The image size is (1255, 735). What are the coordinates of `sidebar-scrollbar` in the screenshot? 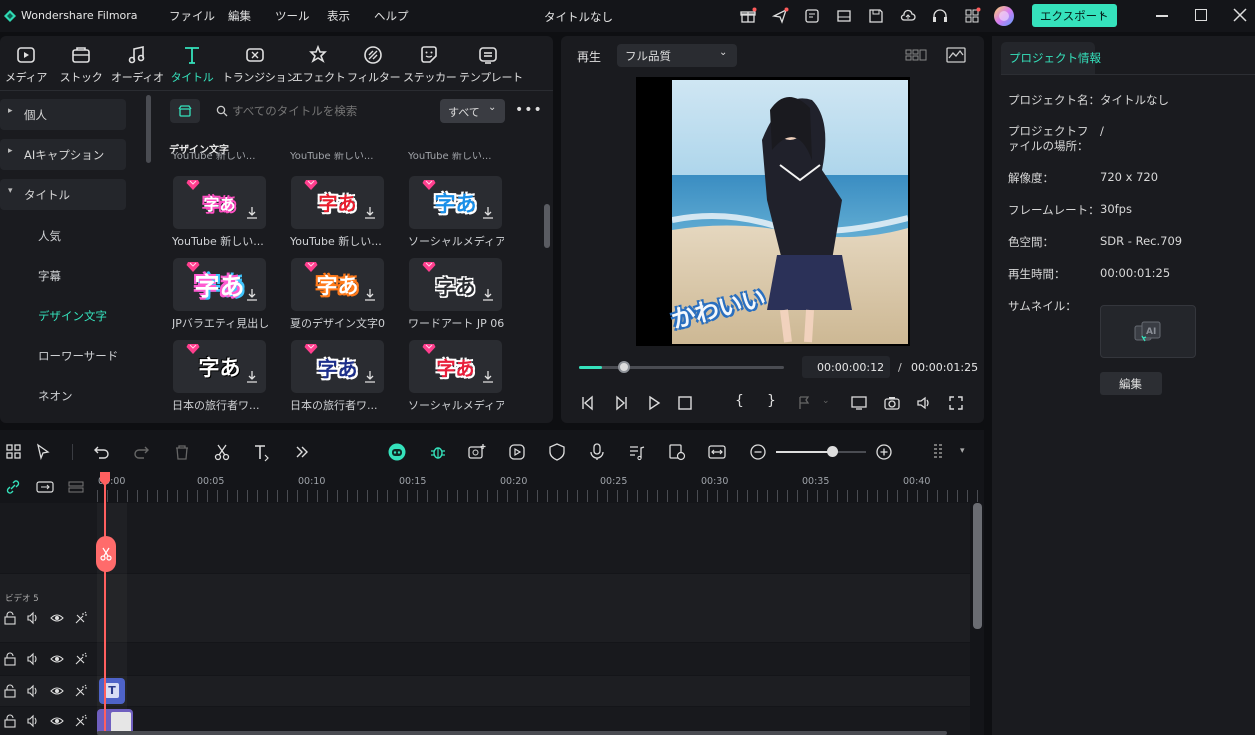 It's located at (148, 129).